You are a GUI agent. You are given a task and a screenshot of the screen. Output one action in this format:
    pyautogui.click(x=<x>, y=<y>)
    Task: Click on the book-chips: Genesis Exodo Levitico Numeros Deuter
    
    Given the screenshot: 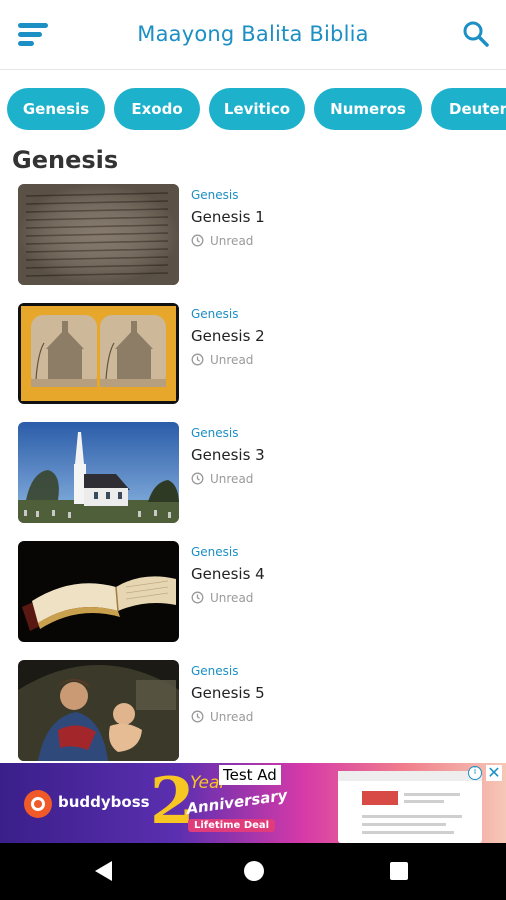 What is the action you would take?
    pyautogui.click(x=256, y=109)
    